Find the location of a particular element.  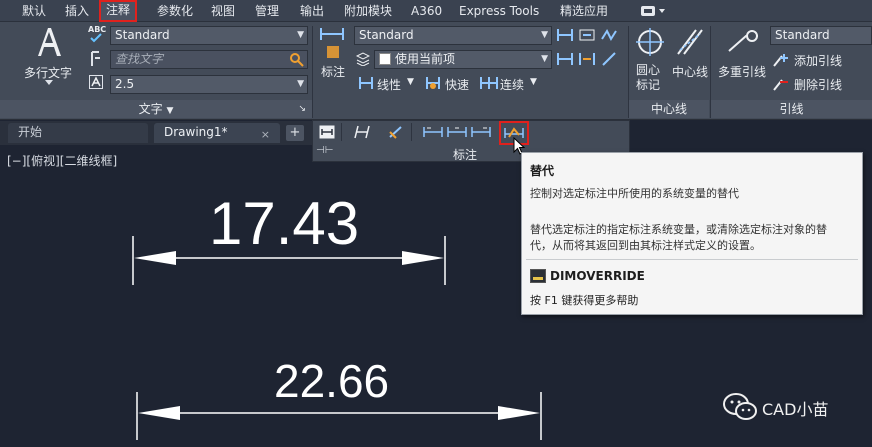

tooltip-command: DIMOVERRIDE is located at coordinates (597, 276).